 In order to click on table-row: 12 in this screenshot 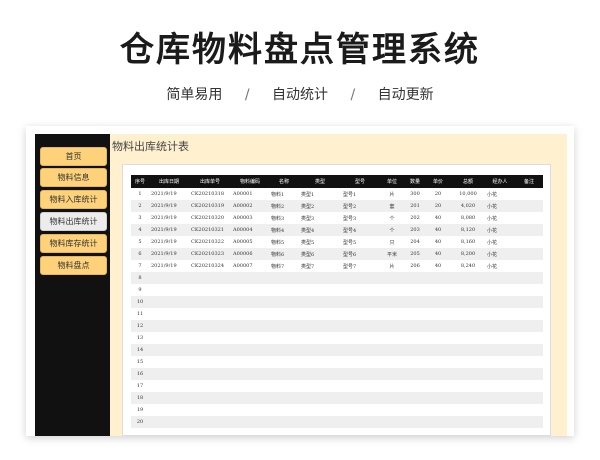, I will do `click(337, 326)`.